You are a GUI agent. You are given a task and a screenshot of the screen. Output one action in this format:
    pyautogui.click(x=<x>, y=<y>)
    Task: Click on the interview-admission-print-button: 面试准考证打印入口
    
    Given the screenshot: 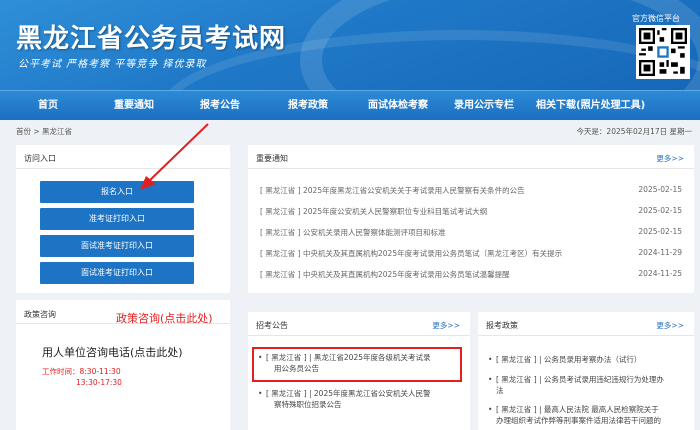 What is the action you would take?
    pyautogui.click(x=117, y=246)
    